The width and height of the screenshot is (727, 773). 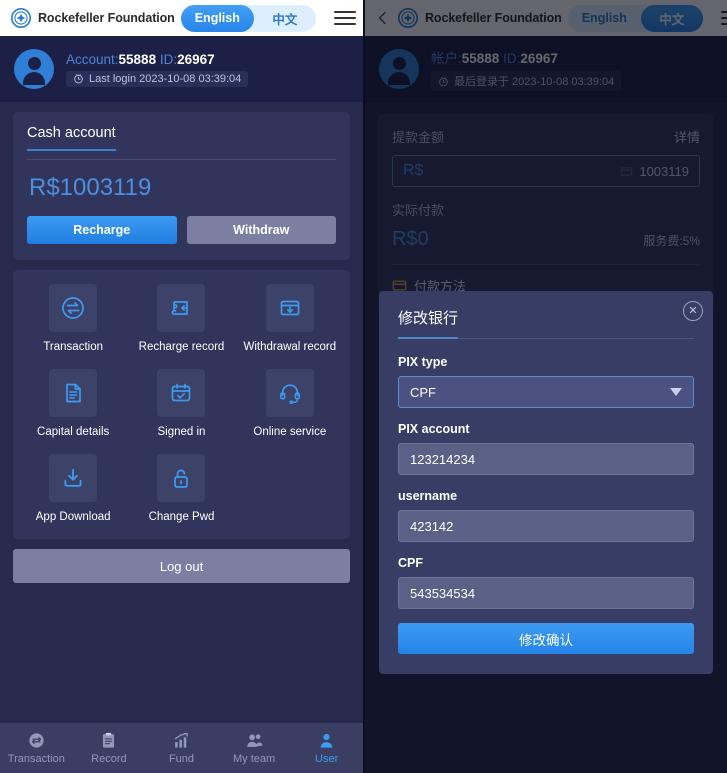 I want to click on withdraw-card: 提款金额 详情 R$ 1003119 实际付款 R$0 服务费:5% 付款方法, so click(x=546, y=211).